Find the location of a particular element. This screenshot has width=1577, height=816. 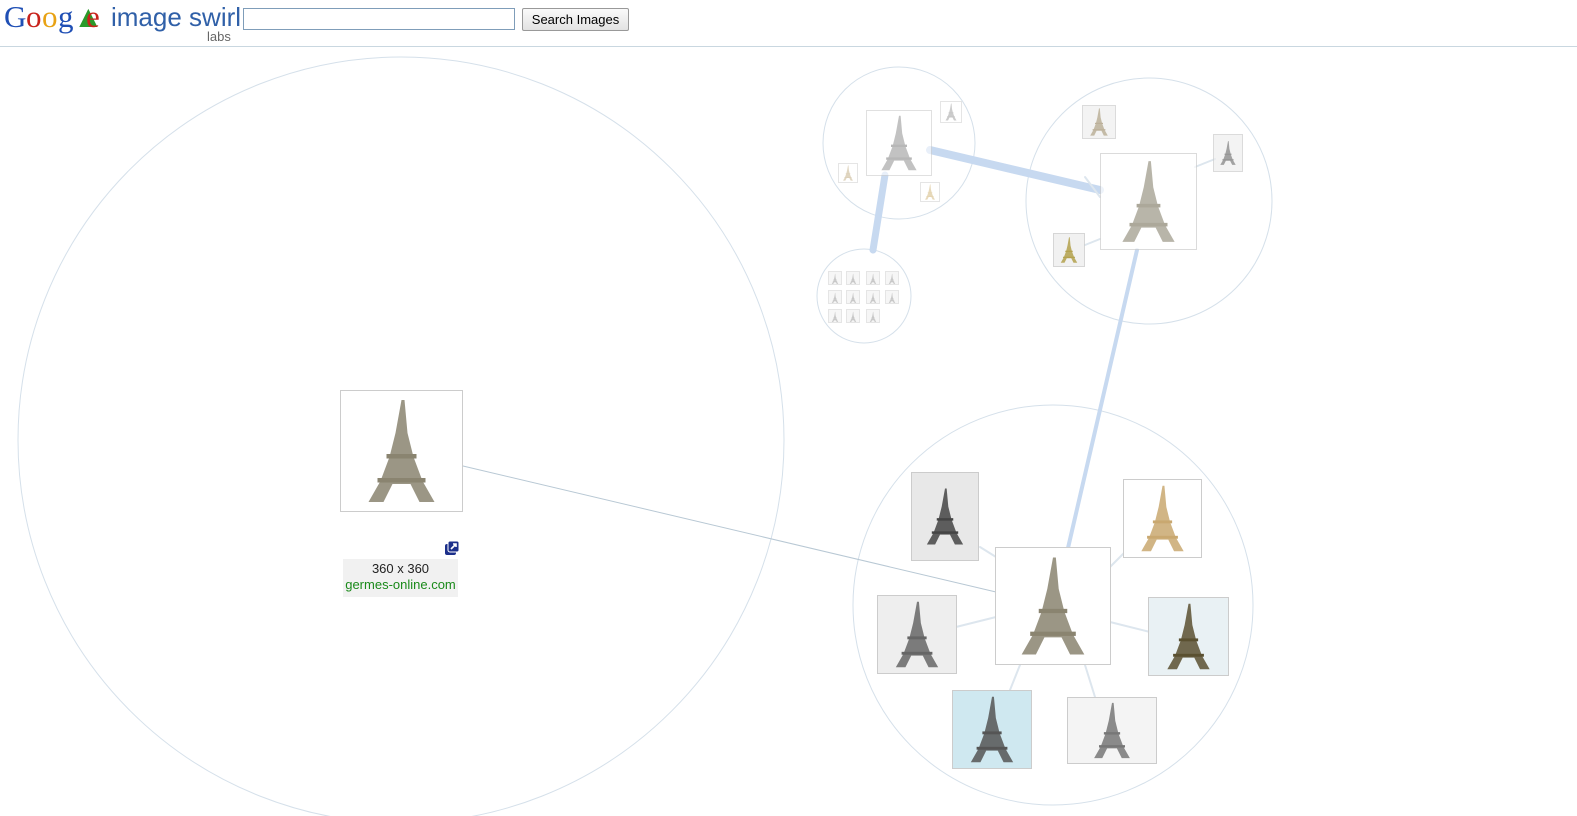

image-caption: 360 x 360 germes-online.com is located at coordinates (400, 578).